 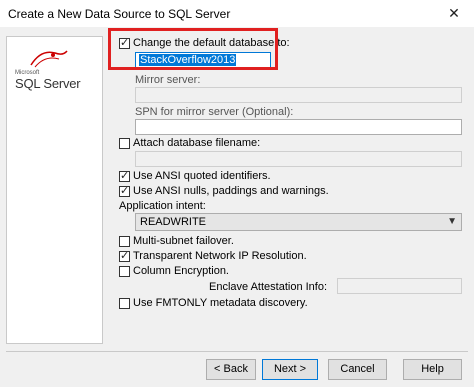 I want to click on title-bar: Create a New Data Source to SQL Server ✕, so click(x=237, y=13).